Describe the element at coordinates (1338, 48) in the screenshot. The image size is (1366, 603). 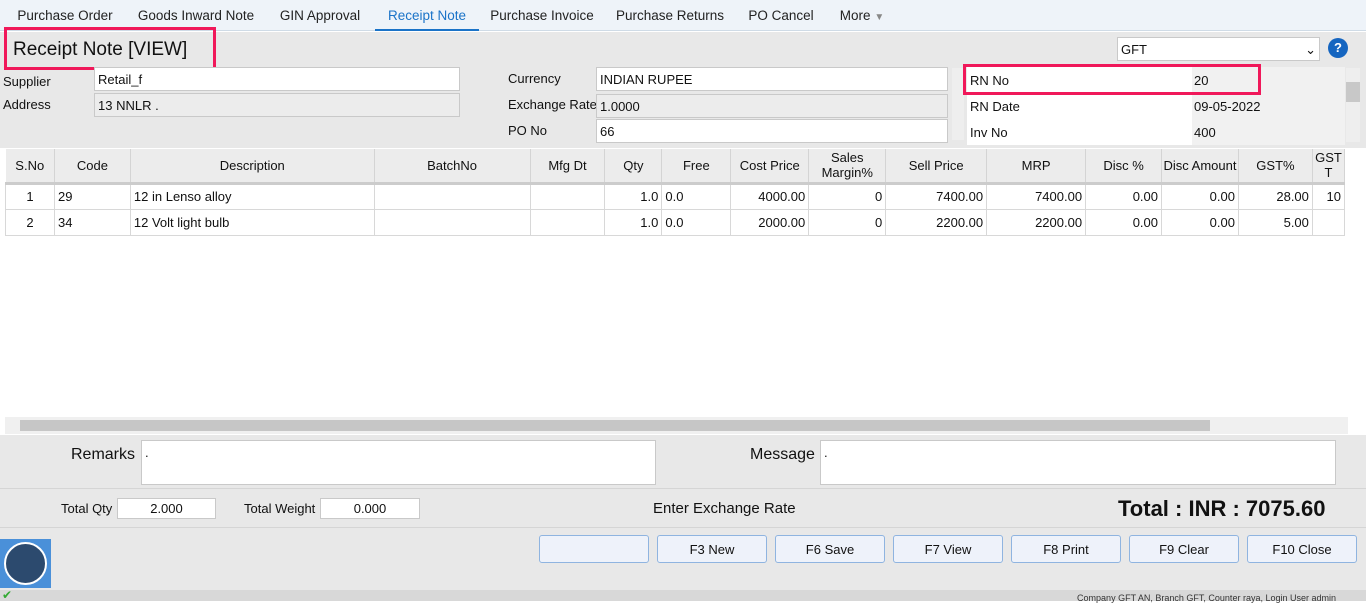
I see `help-icon: ?` at that location.